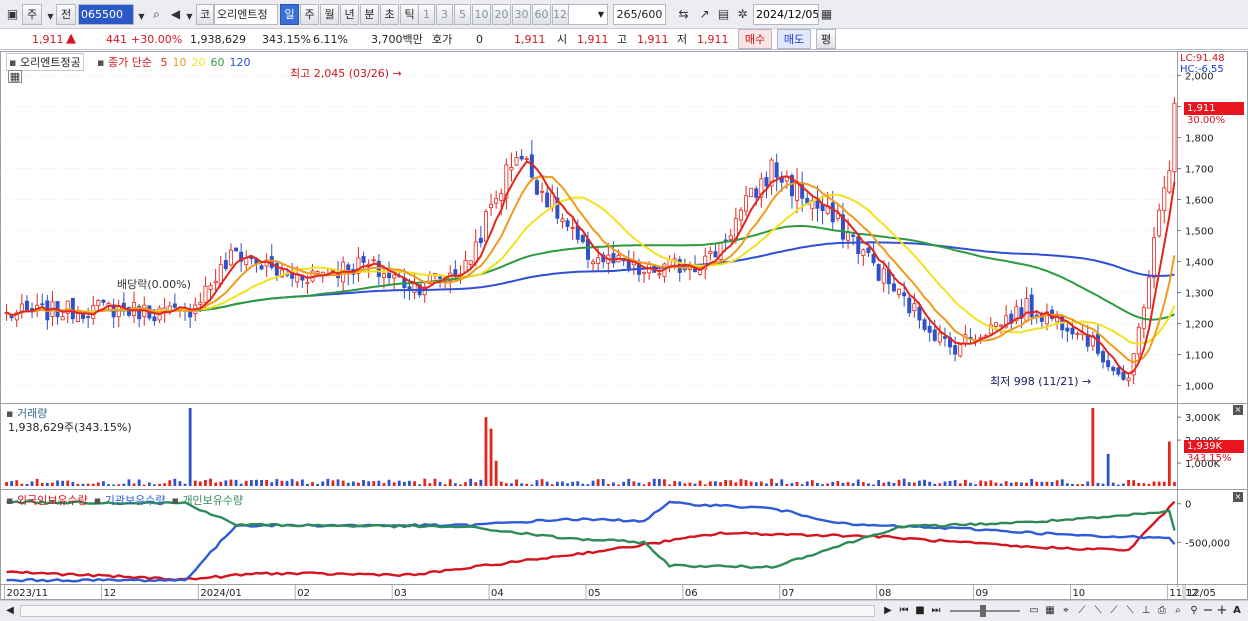 Image resolution: width=1248 pixels, height=621 pixels. I want to click on ma-period-60: 60, so click(217, 62).